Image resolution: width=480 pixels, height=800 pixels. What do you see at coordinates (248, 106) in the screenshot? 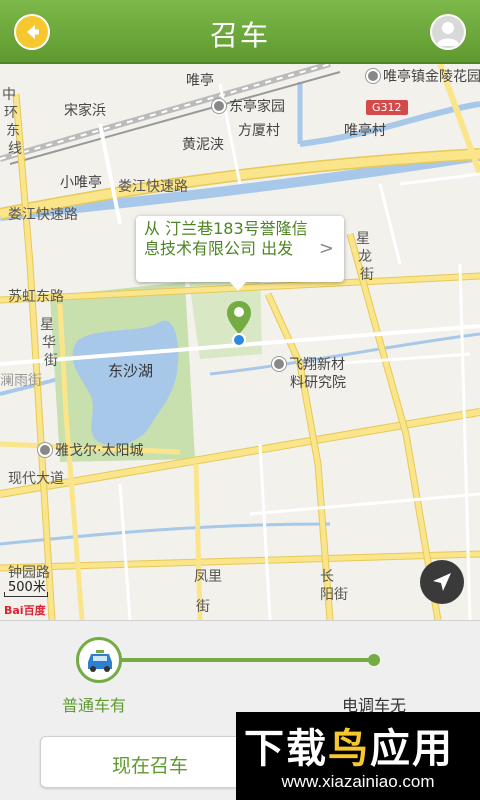
I see `map-poi-dongting-jiayuan: 东亭家园` at bounding box center [248, 106].